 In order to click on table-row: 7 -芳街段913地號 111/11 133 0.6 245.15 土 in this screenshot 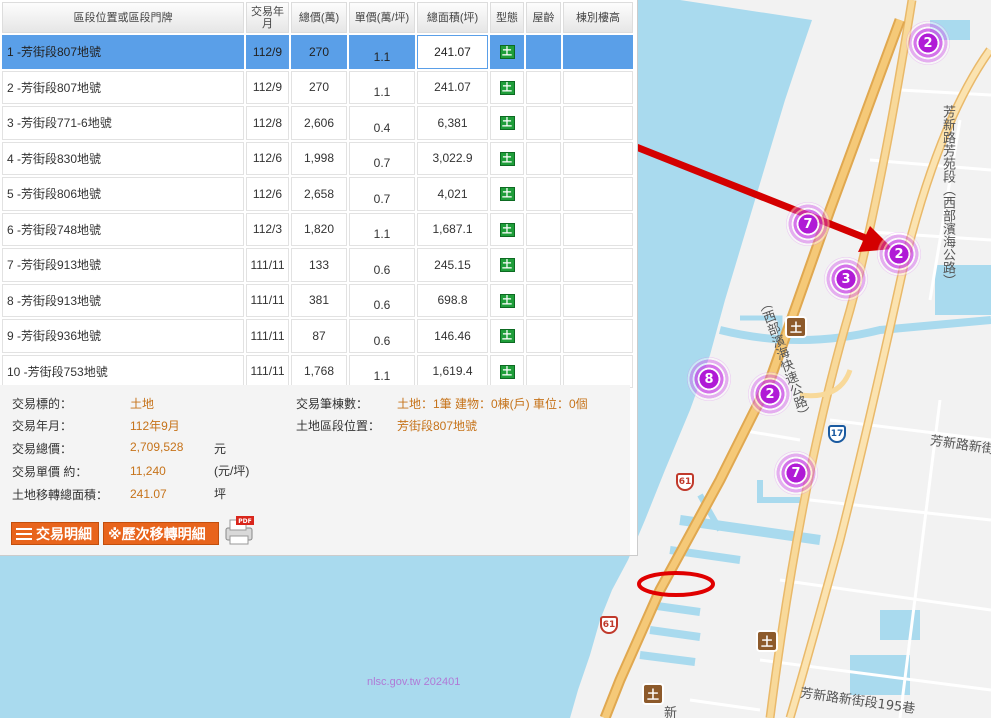, I will do `click(317, 265)`.